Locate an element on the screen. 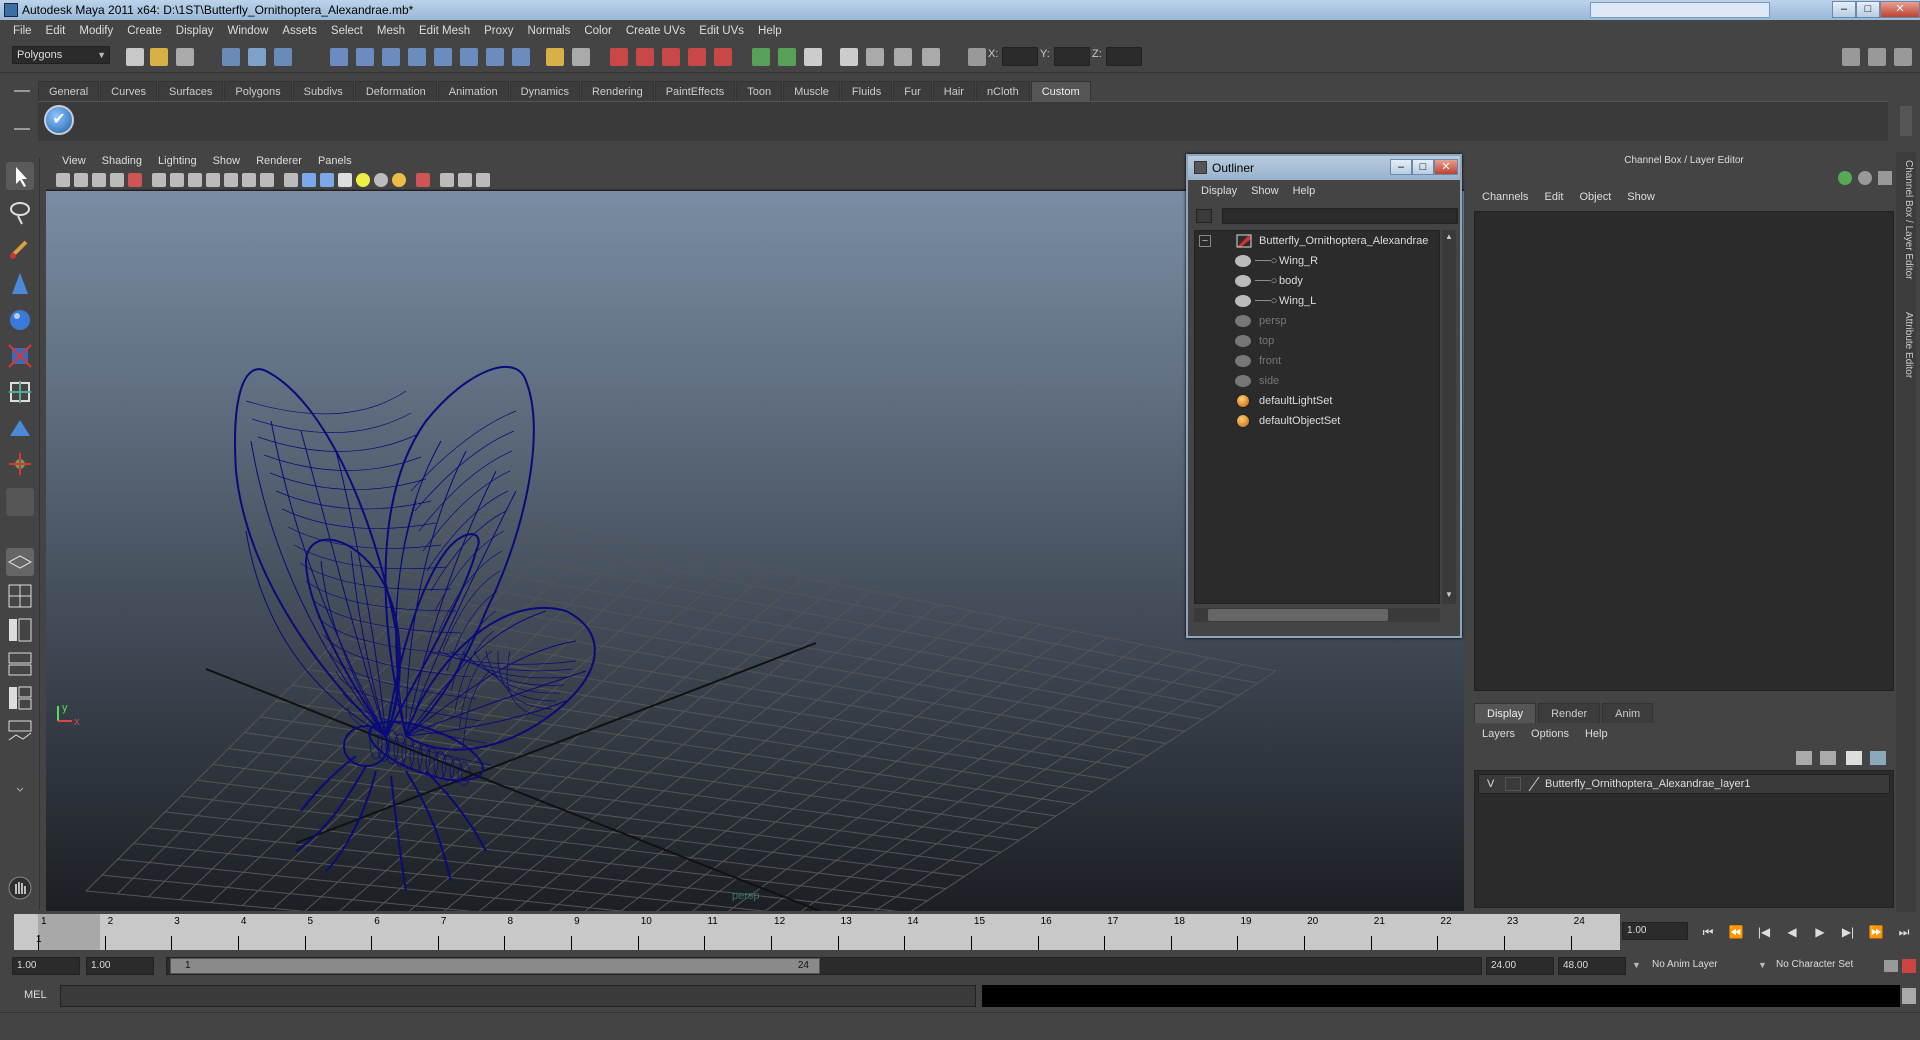 The width and height of the screenshot is (1920, 1040). default-lights-icon is located at coordinates (363, 180).